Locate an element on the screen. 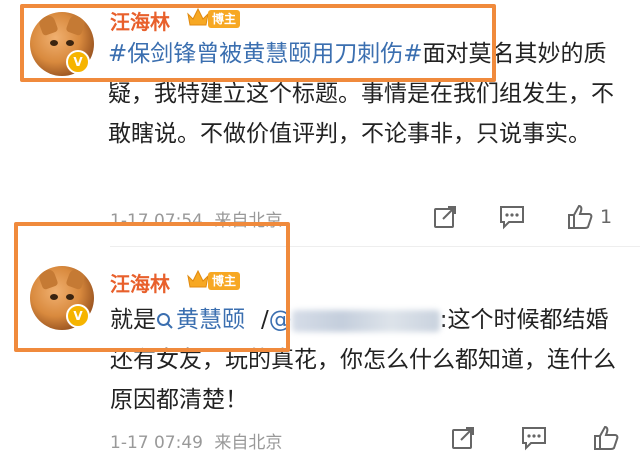 The width and height of the screenshot is (640, 460). like-button: 1 is located at coordinates (589, 217).